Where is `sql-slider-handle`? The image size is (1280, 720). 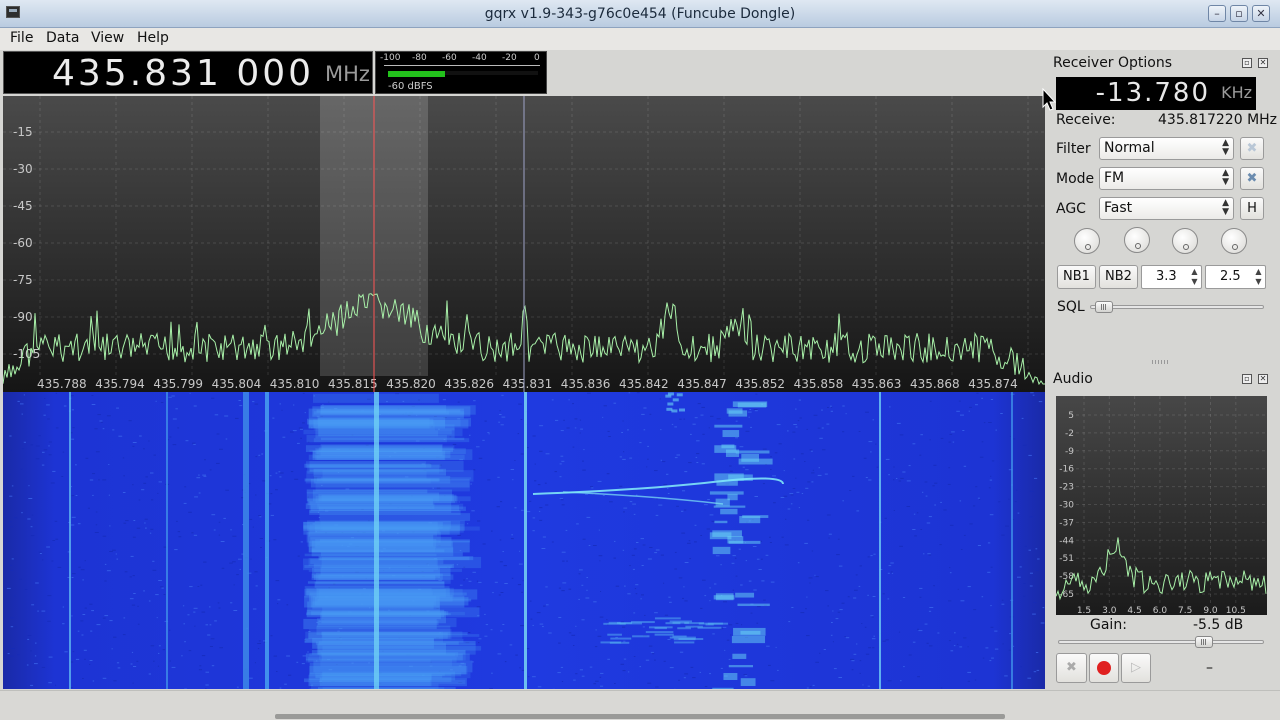
sql-slider-handle is located at coordinates (1103, 307).